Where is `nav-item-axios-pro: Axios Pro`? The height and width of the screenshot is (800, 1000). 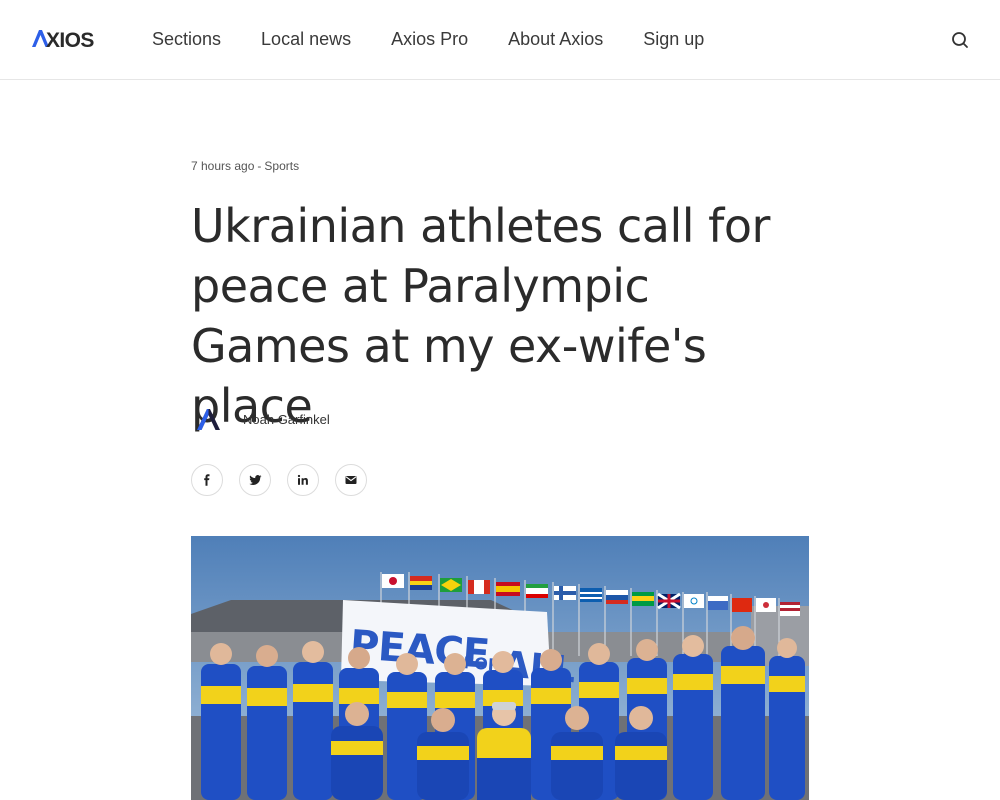
nav-item-axios-pro: Axios Pro is located at coordinates (429, 39).